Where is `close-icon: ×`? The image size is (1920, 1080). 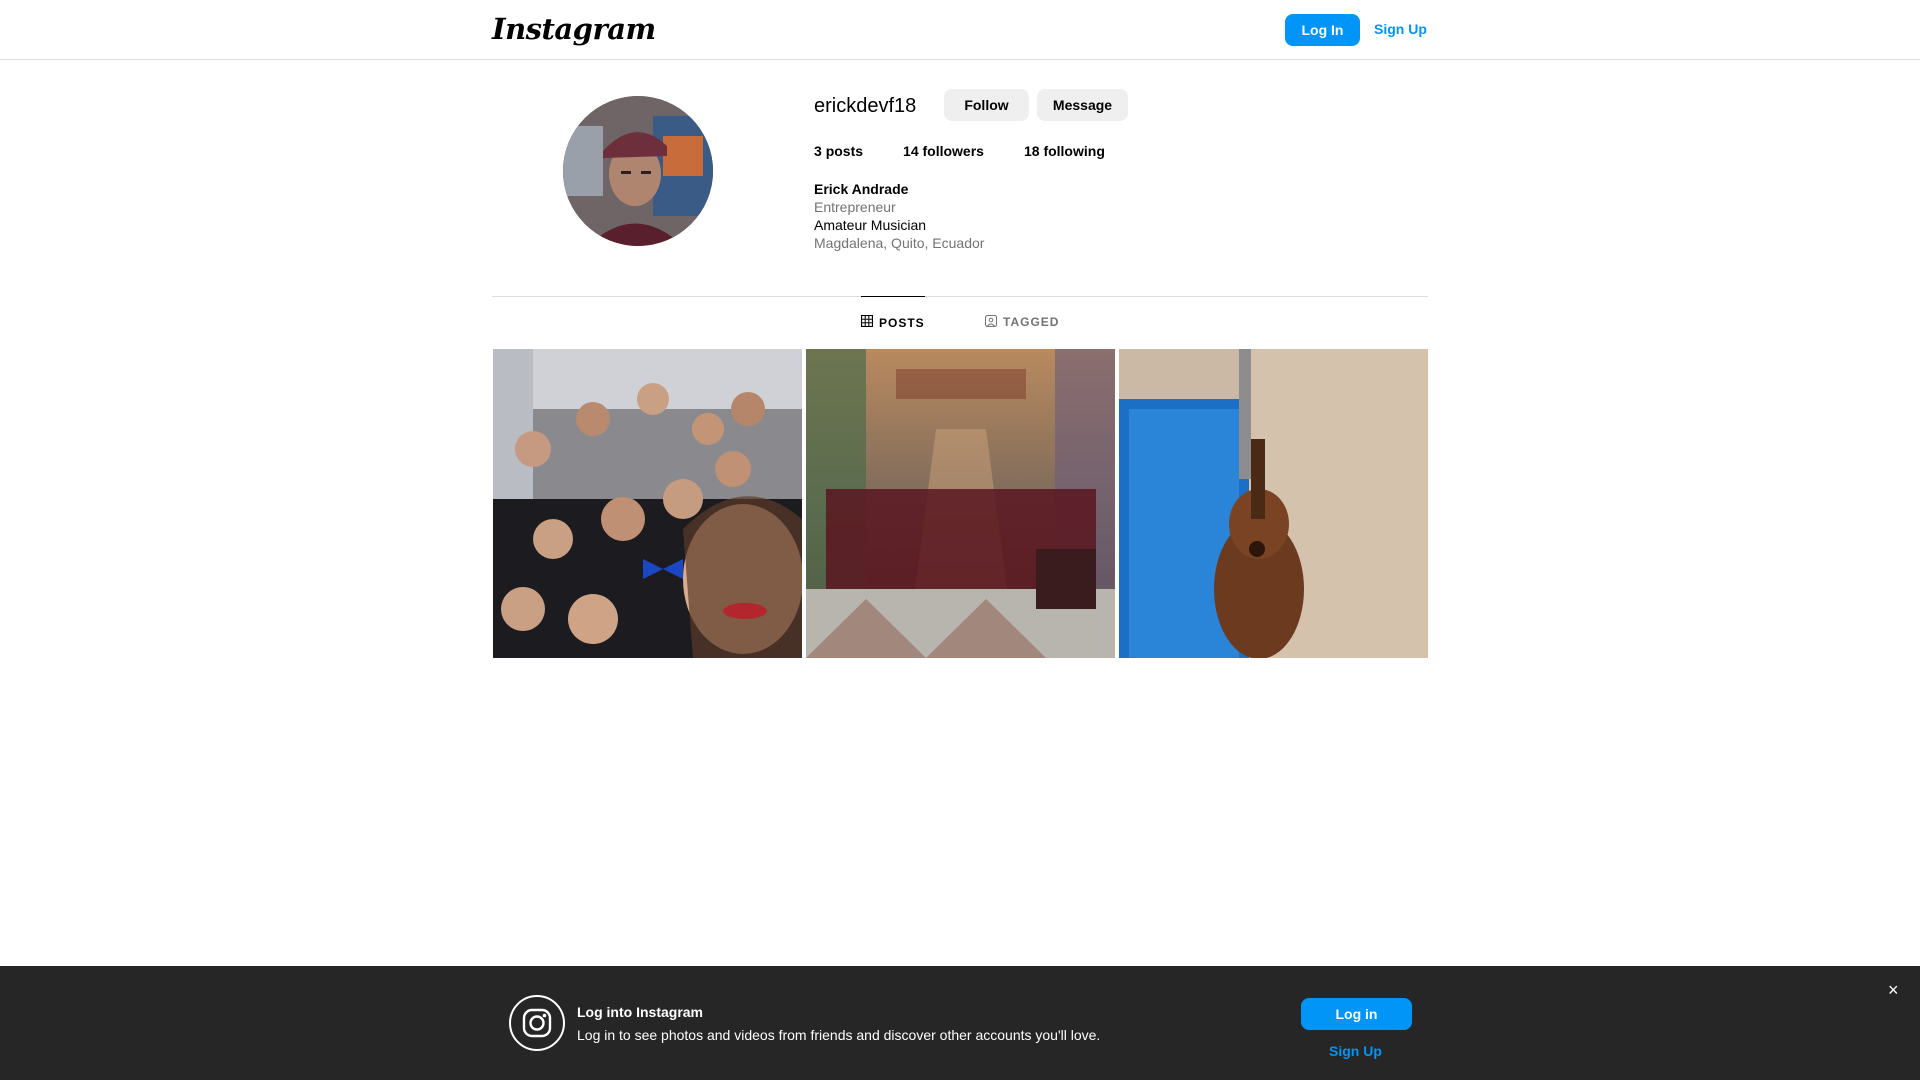
close-icon: × is located at coordinates (1893, 990).